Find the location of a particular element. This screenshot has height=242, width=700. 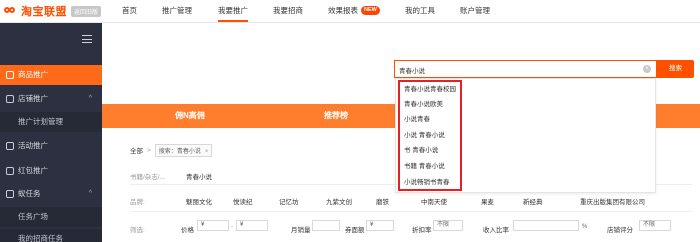

brand-option: 磨铁 is located at coordinates (382, 201).